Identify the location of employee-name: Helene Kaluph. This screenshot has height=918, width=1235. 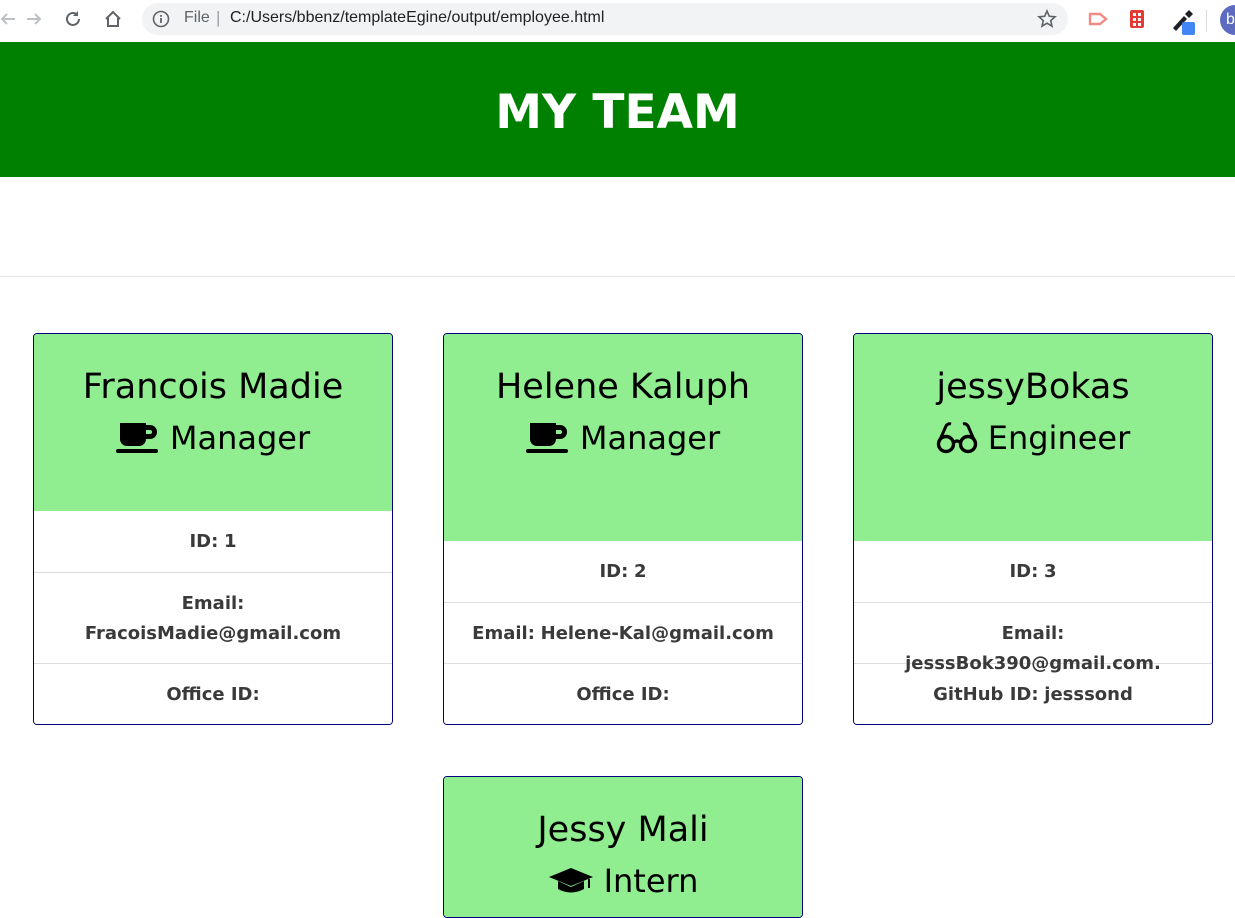
(623, 387).